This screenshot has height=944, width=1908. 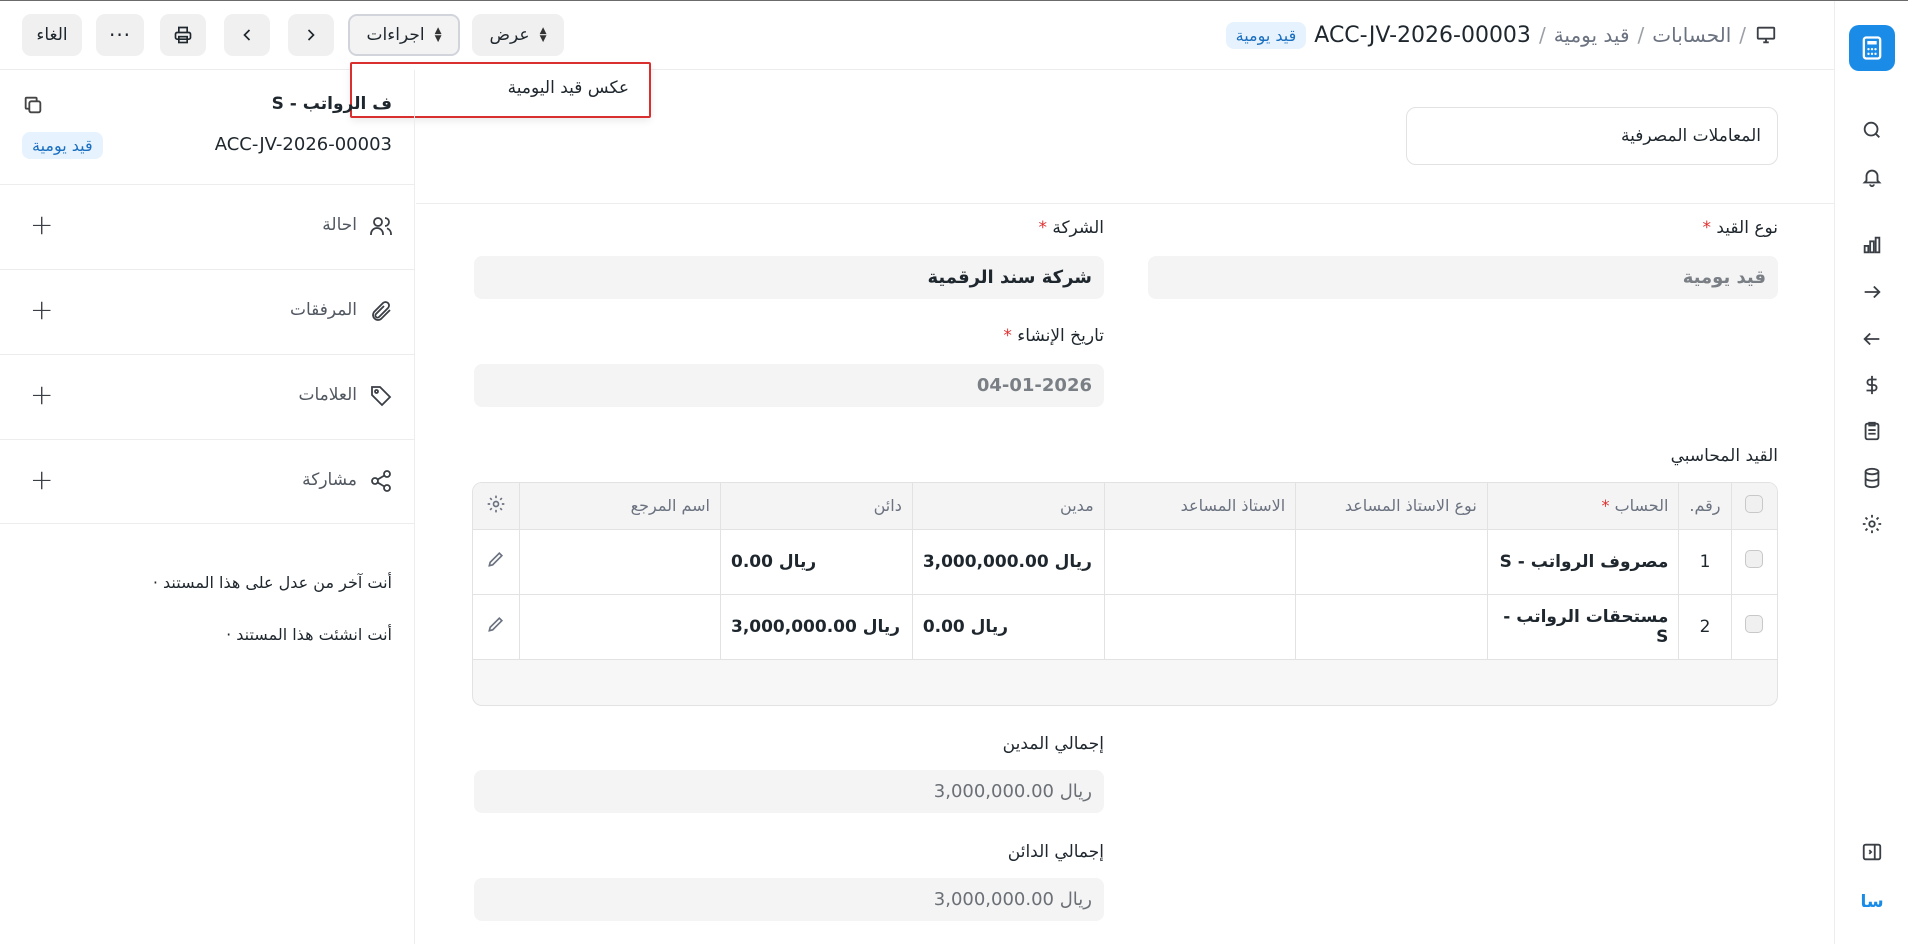 What do you see at coordinates (1463, 277) in the screenshot?
I see `entry-type-field: قيد يومية` at bounding box center [1463, 277].